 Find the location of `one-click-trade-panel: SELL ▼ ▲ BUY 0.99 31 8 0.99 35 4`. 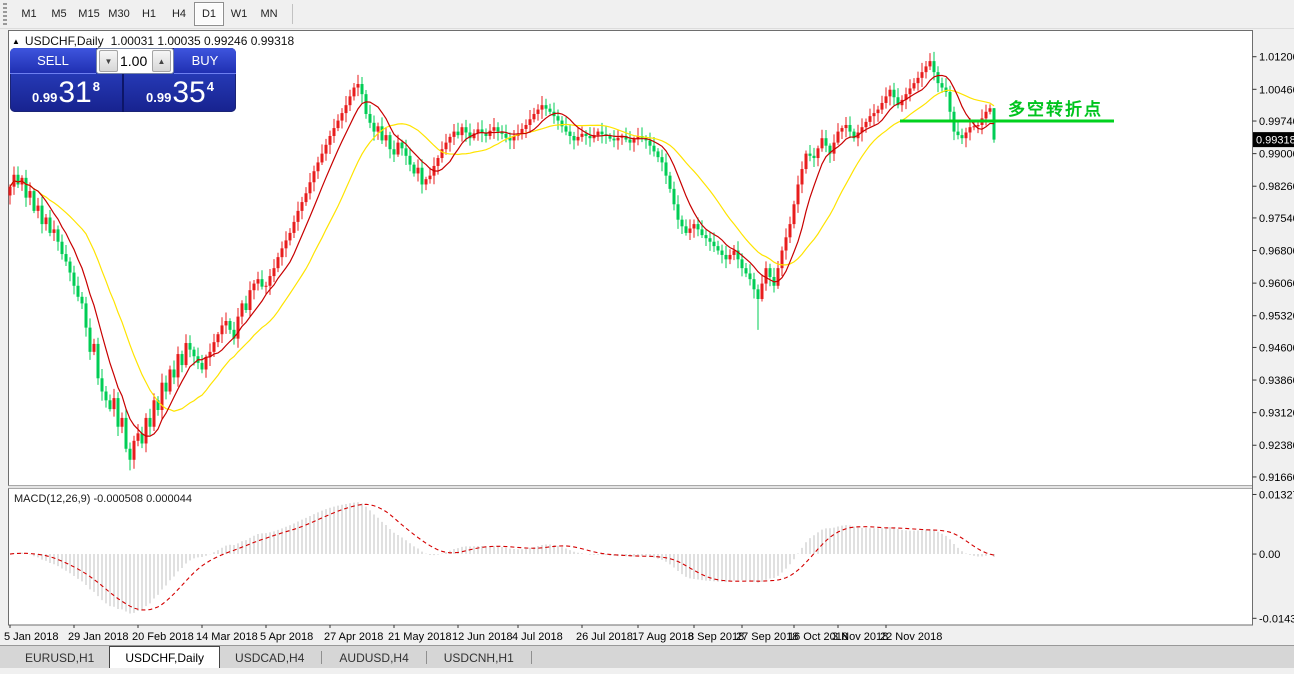

one-click-trade-panel: SELL ▼ ▲ BUY 0.99 31 8 0.99 35 4 is located at coordinates (123, 80).